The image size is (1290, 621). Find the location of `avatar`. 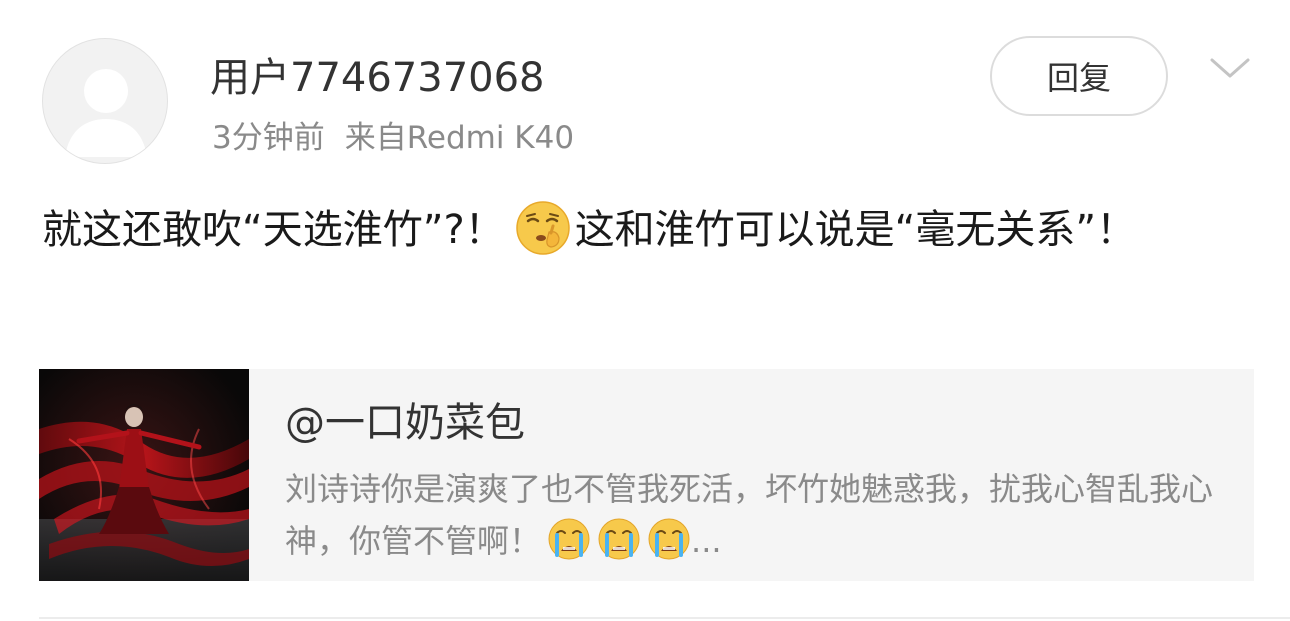

avatar is located at coordinates (105, 101).